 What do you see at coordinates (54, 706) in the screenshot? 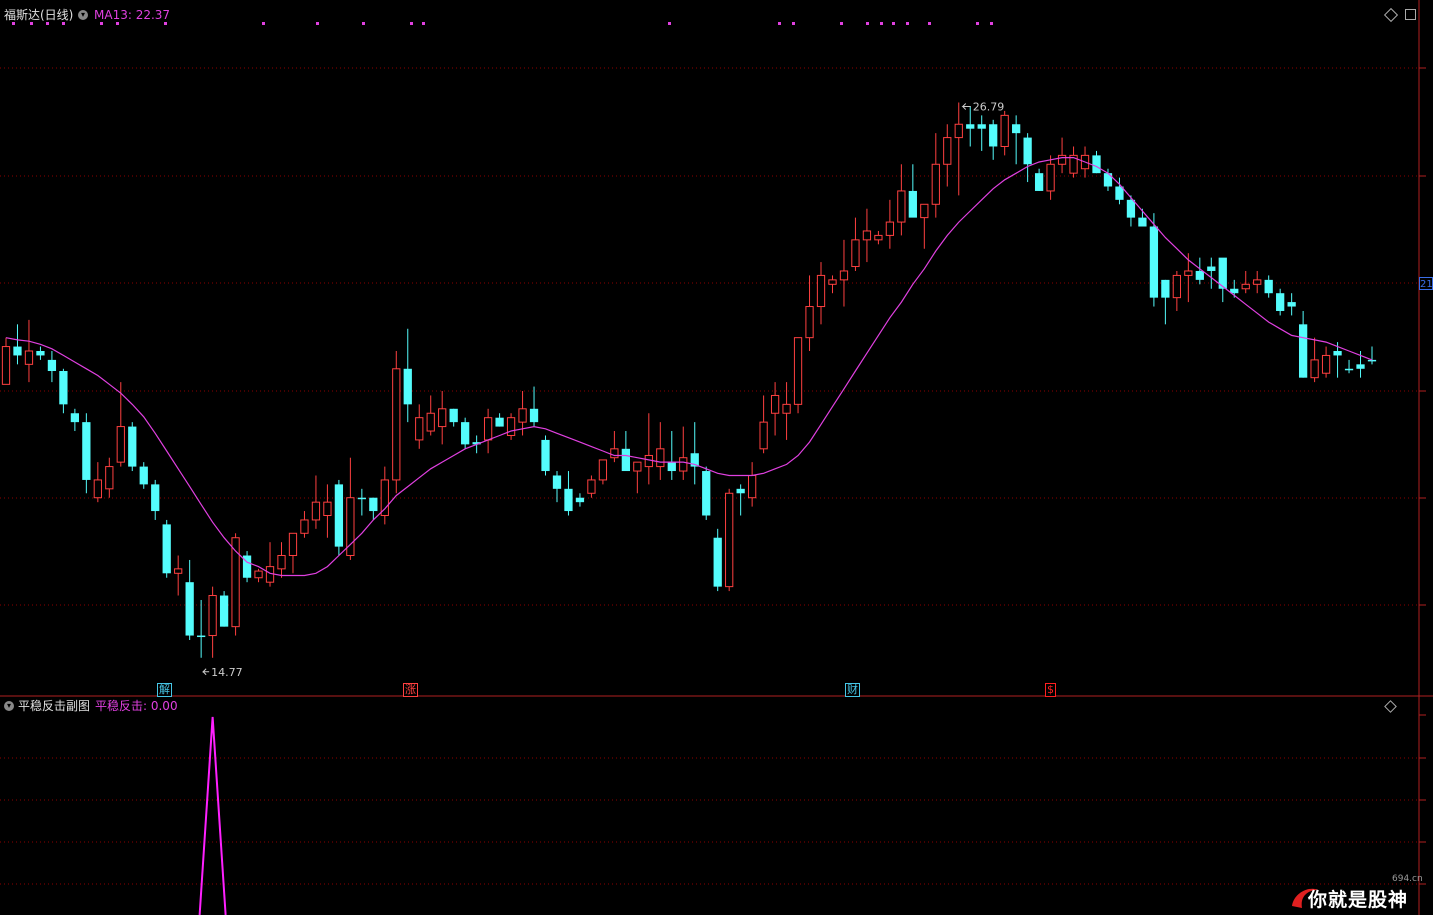
I see `subchart-title: 平稳反击副图` at bounding box center [54, 706].